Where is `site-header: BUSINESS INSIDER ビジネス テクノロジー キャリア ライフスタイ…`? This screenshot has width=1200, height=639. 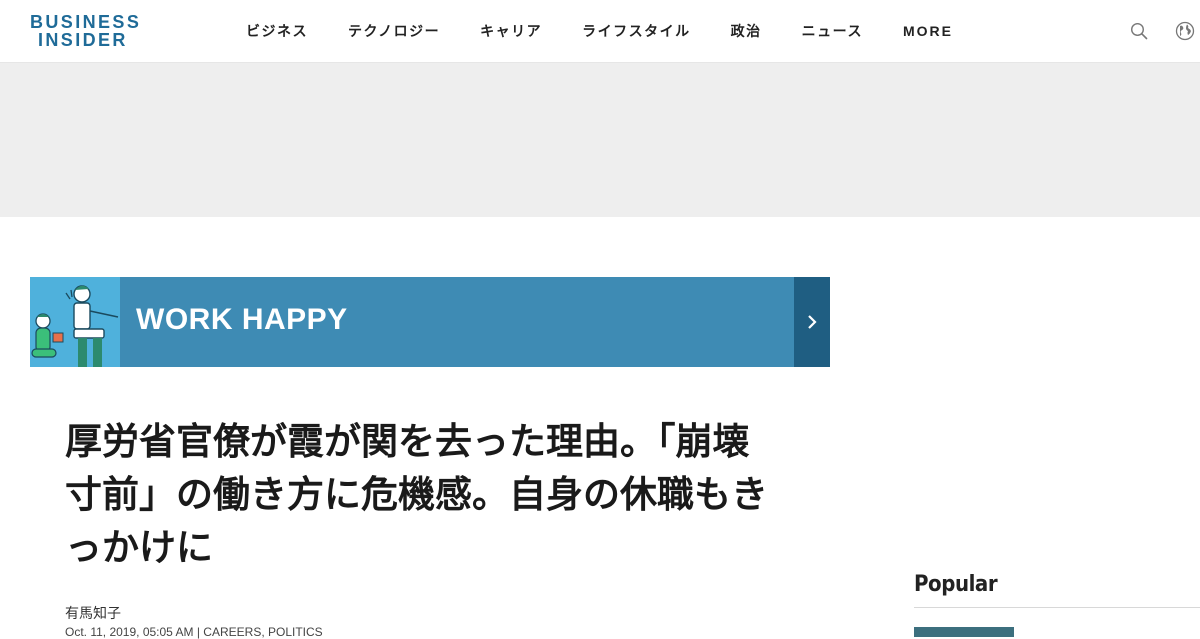
site-header: BUSINESS INSIDER ビジネス テクノロジー キャリア ライフスタイ… is located at coordinates (600, 31).